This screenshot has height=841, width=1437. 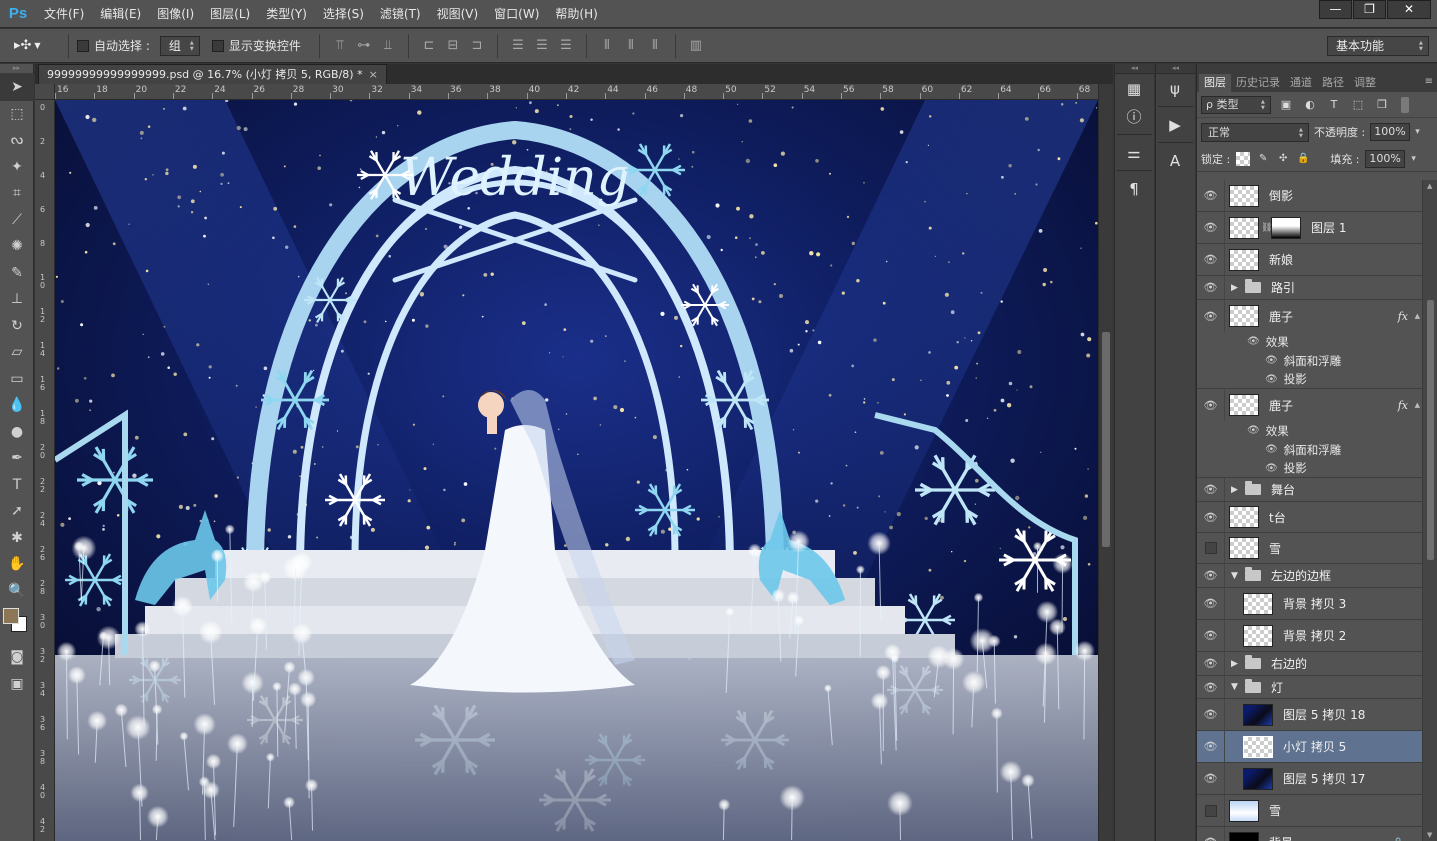 I want to click on move-tool-icon: ➤, so click(x=17, y=87).